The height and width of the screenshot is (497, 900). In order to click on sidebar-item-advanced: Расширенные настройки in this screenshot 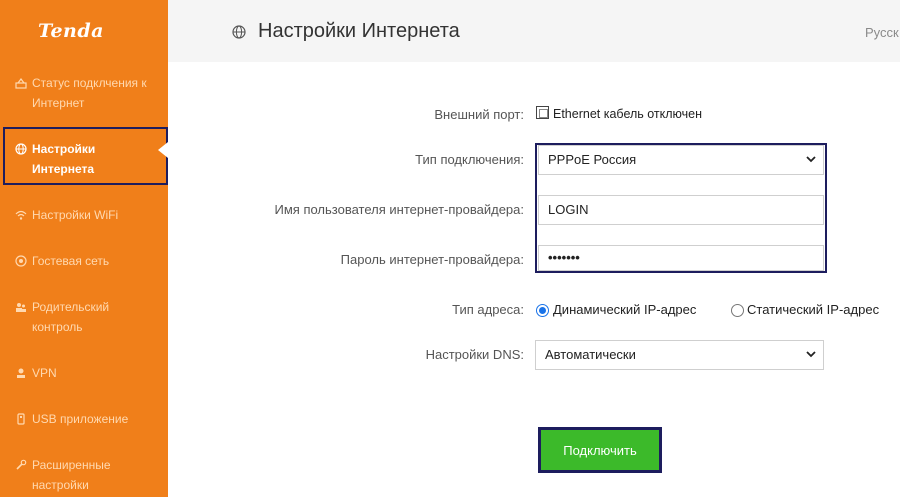, I will do `click(89, 475)`.